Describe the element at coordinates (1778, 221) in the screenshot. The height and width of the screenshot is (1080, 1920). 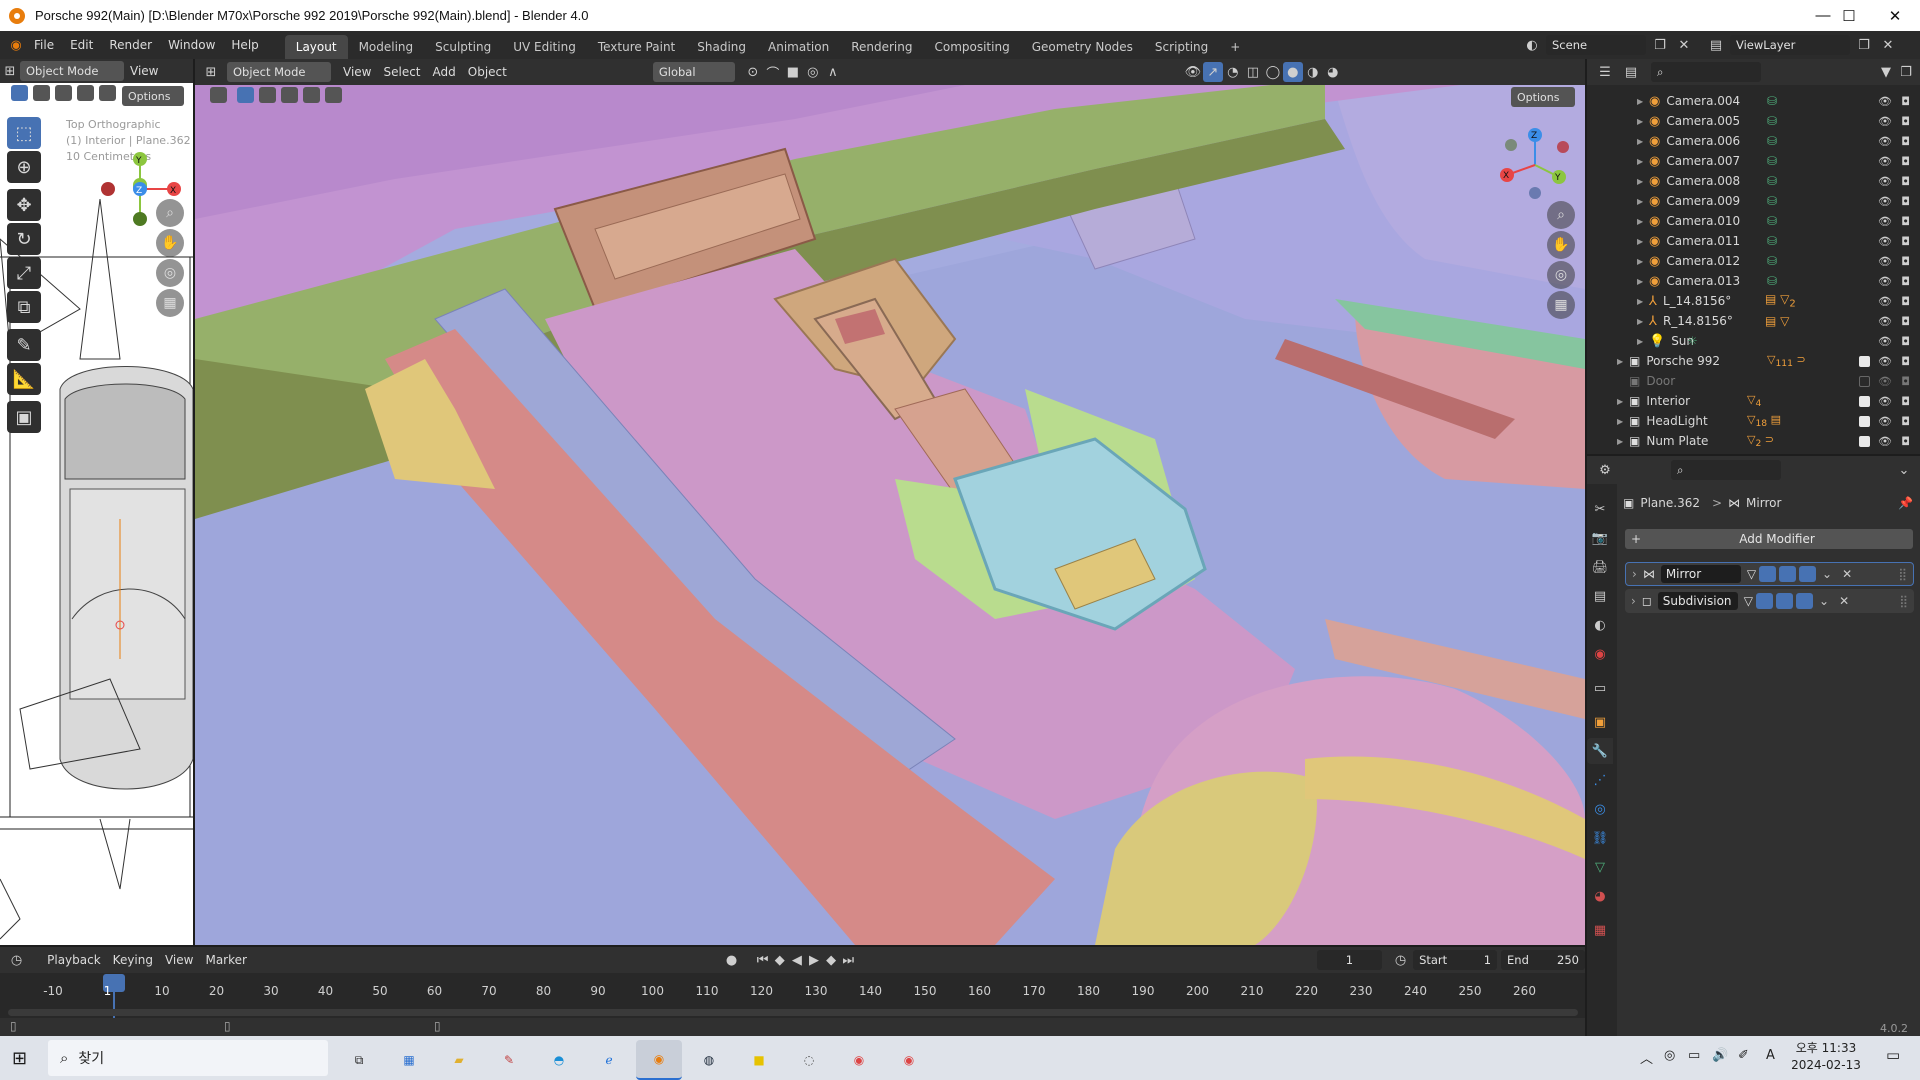
I see `list-item: ▶ ◉ Camera.010 ⛁ 👁 ◘` at that location.